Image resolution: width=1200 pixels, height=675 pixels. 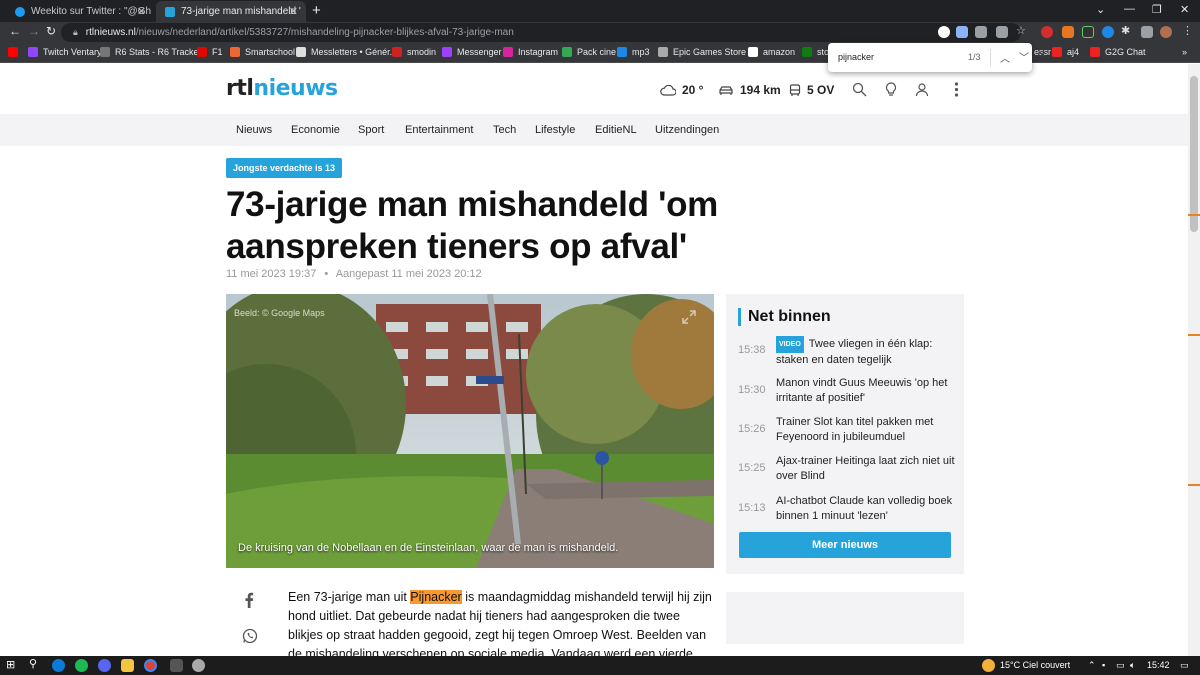 I want to click on weather-widget: 20 °, so click(x=681, y=90).